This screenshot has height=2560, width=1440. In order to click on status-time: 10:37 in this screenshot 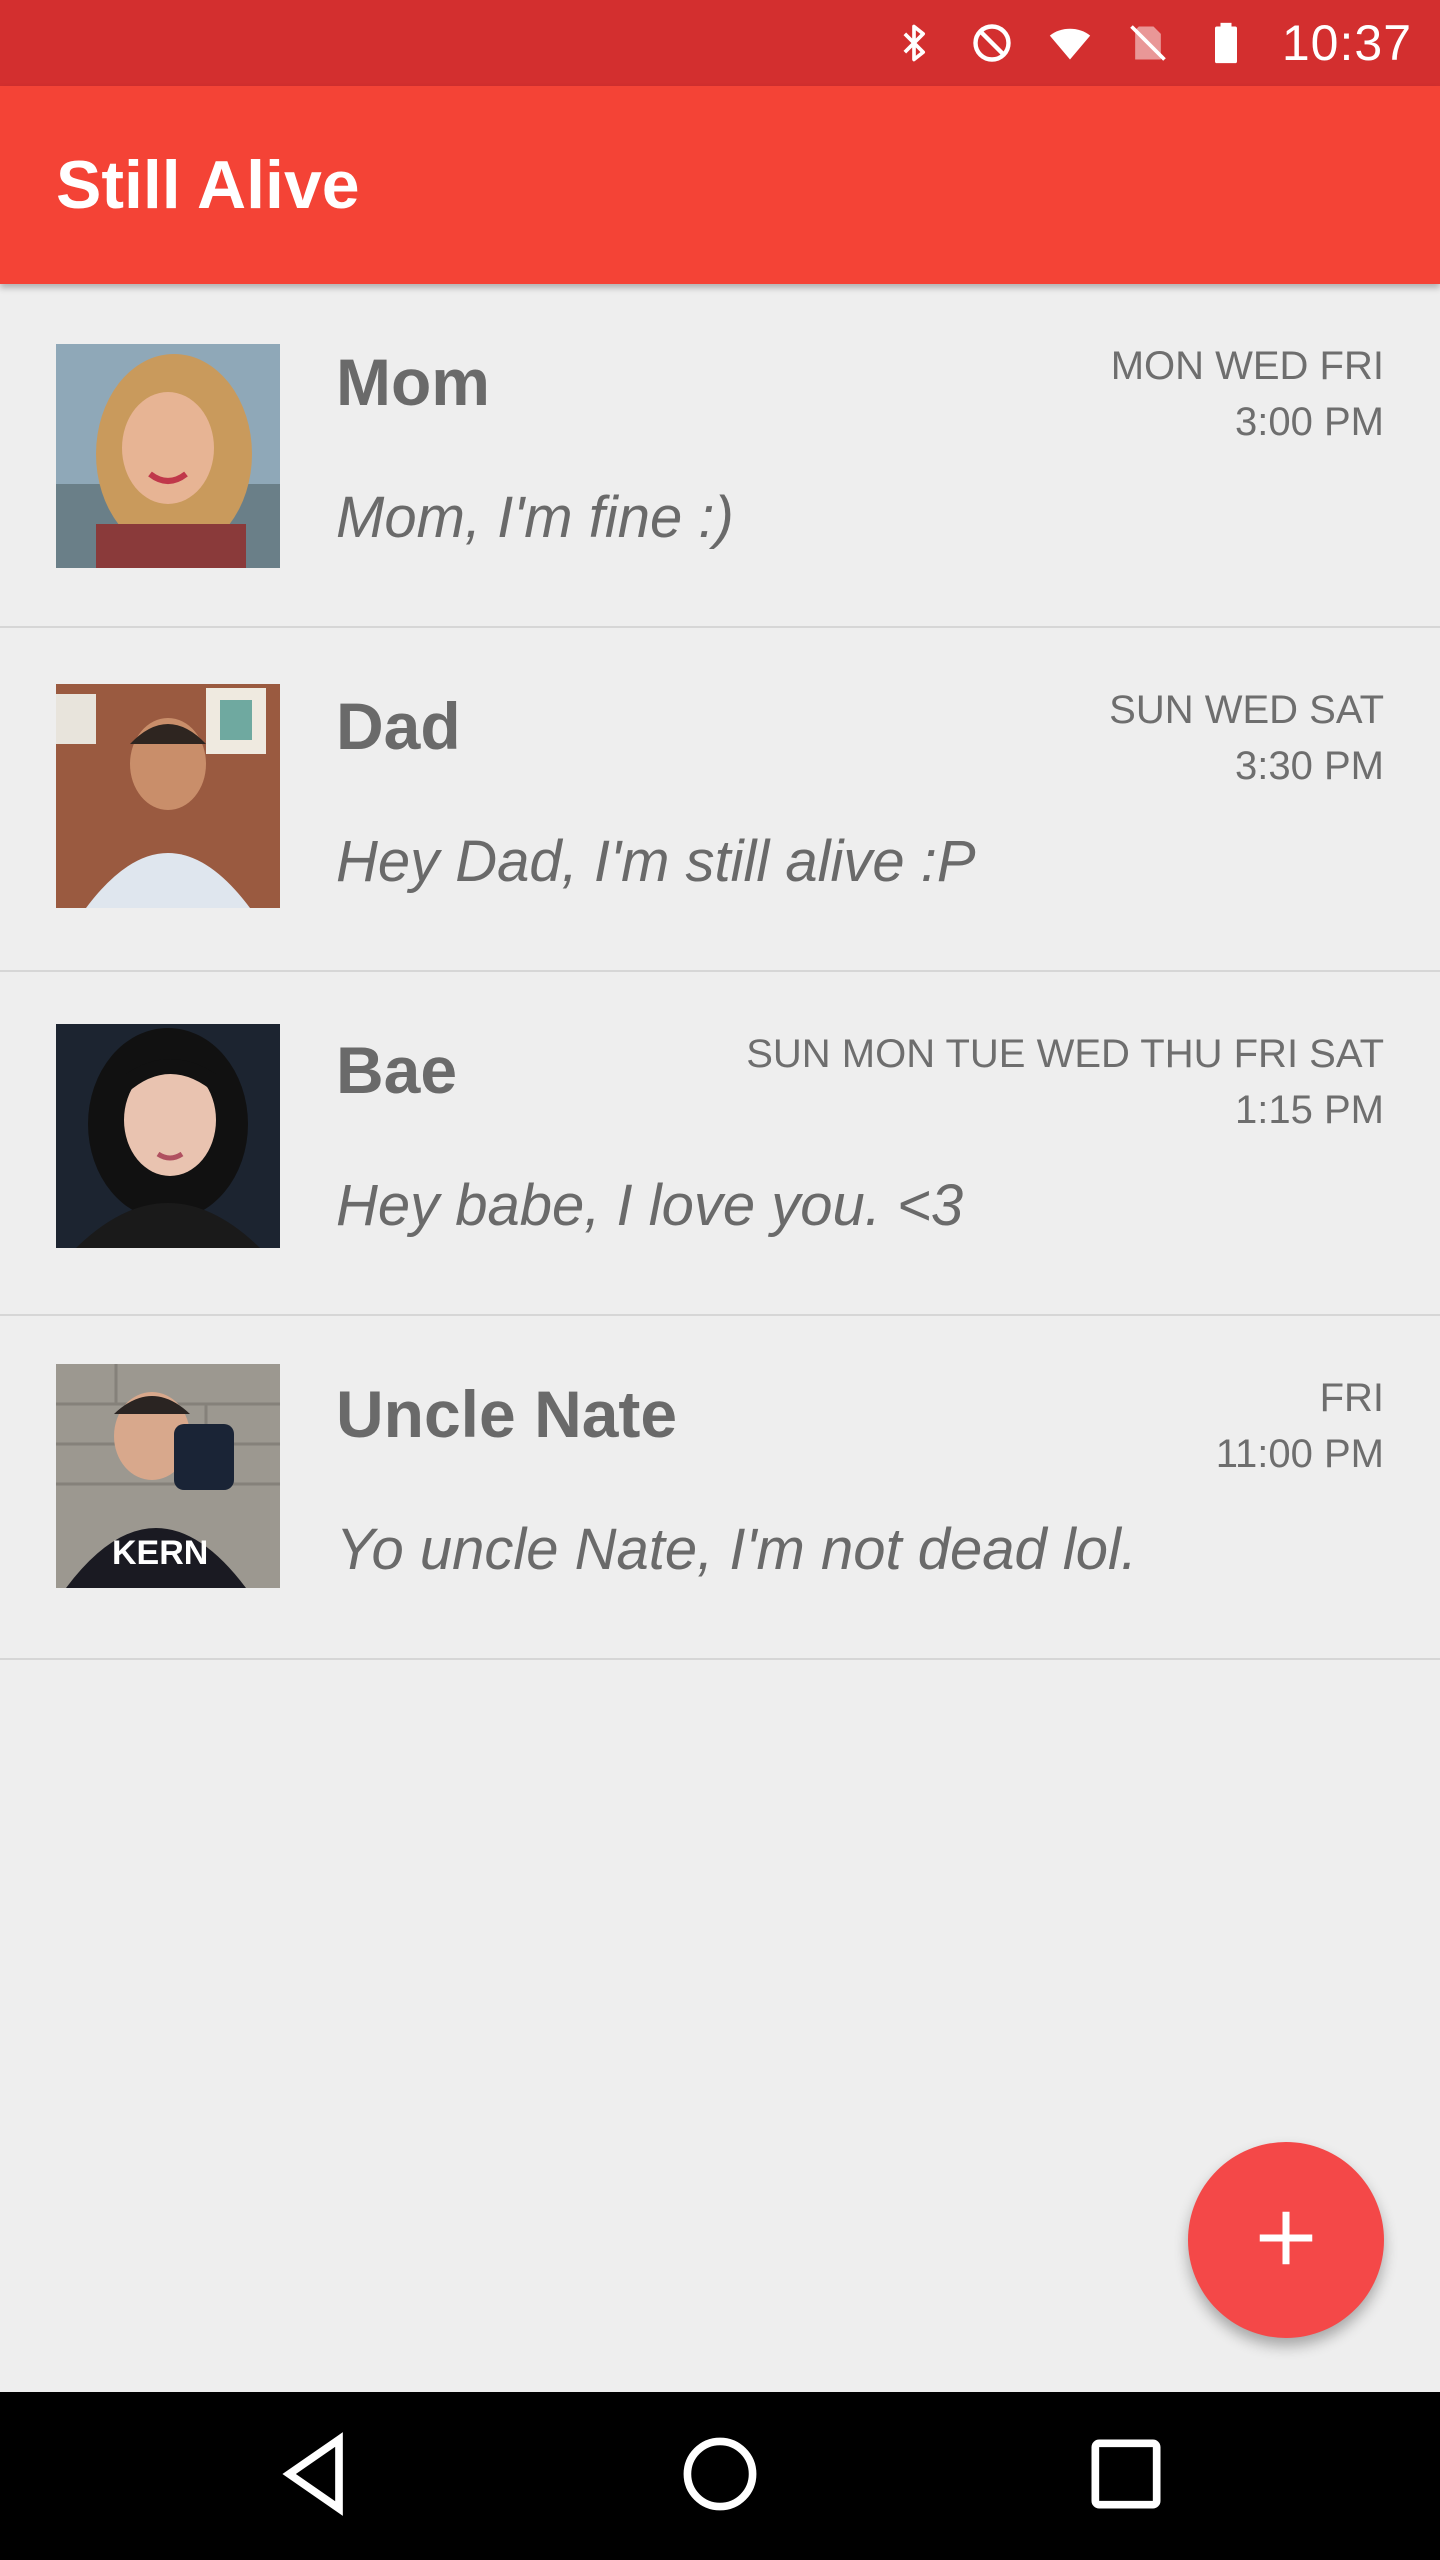, I will do `click(1346, 43)`.